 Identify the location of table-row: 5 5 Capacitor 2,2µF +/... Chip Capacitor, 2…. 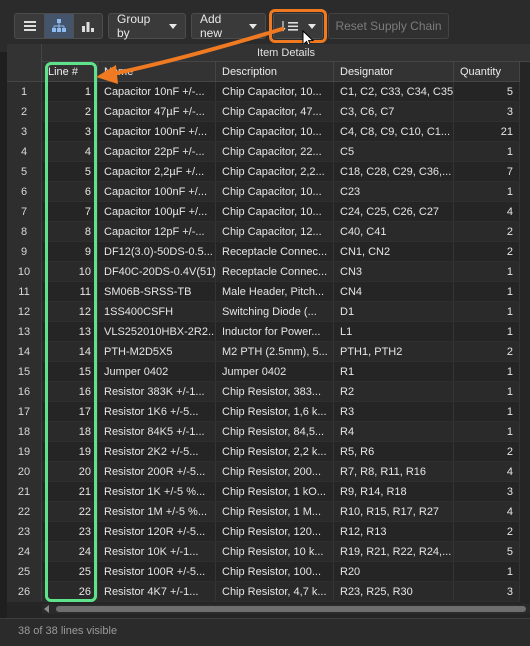
(263, 172).